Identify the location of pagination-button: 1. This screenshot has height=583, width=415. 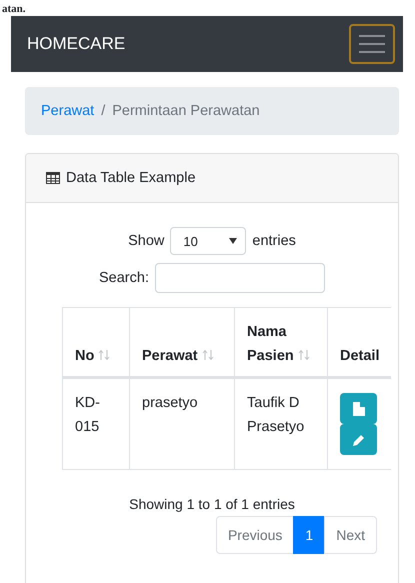
(309, 535).